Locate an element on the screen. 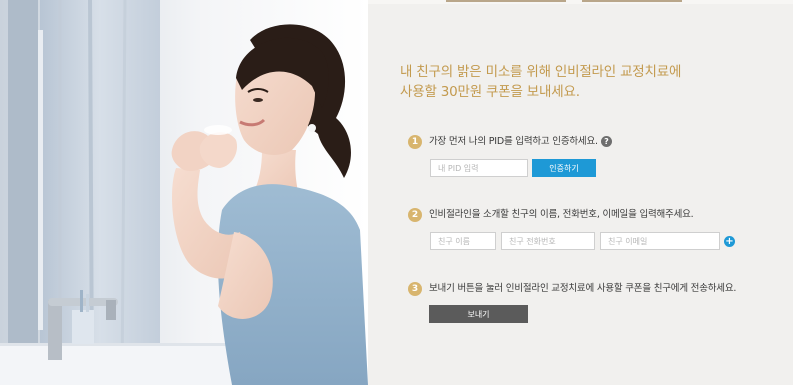 This screenshot has height=385, width=793. friend-name-input is located at coordinates (463, 241).